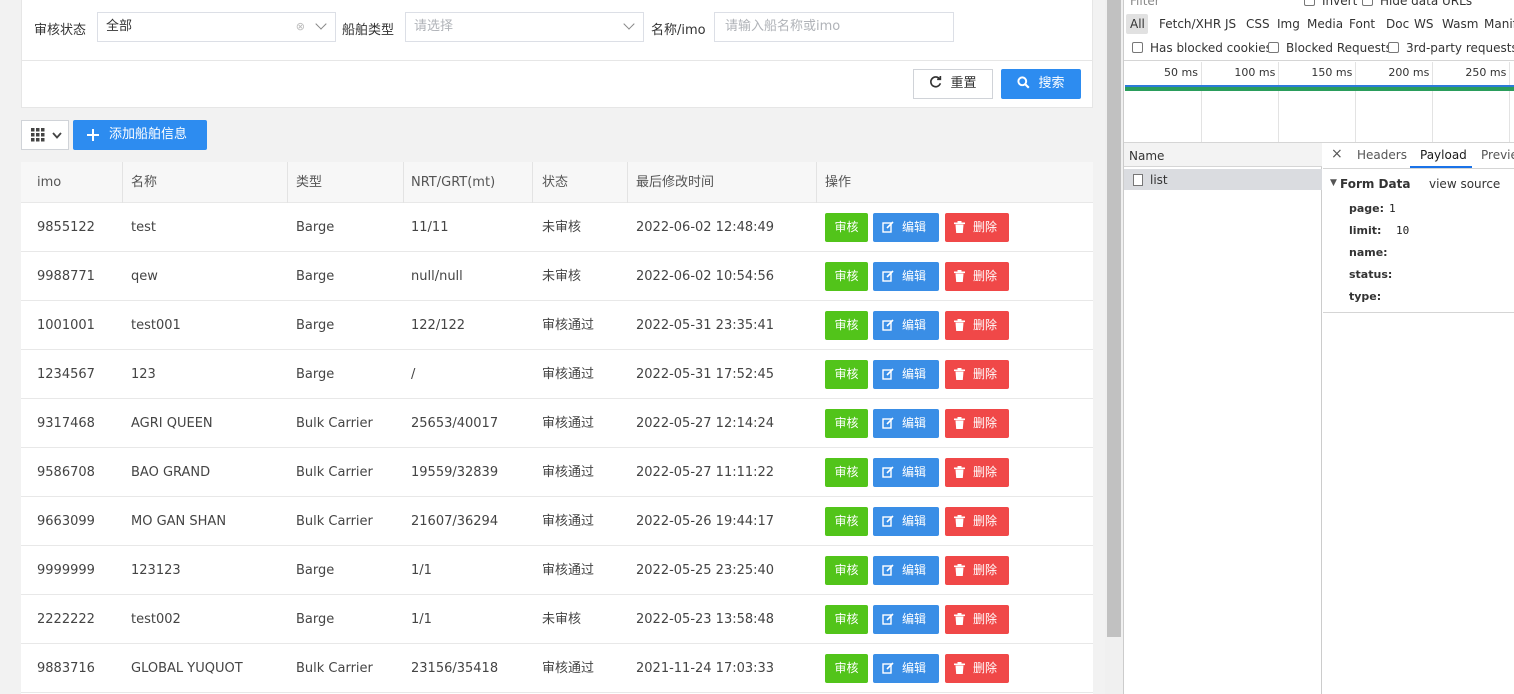 This screenshot has width=1514, height=694. I want to click on form-field-key: type:, so click(1365, 296).